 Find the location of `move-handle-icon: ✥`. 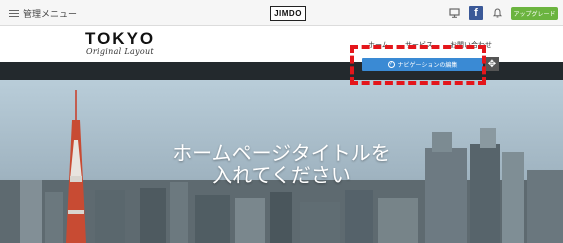

move-handle-icon: ✥ is located at coordinates (492, 64).